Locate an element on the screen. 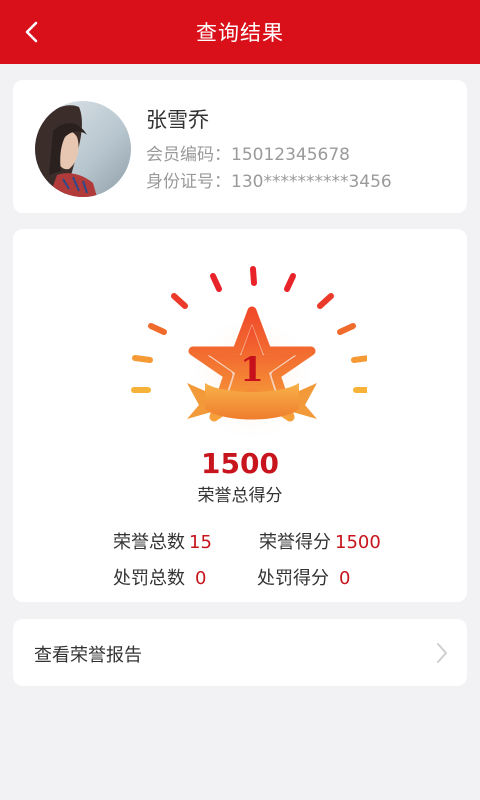  total-score: 1500 is located at coordinates (240, 463).